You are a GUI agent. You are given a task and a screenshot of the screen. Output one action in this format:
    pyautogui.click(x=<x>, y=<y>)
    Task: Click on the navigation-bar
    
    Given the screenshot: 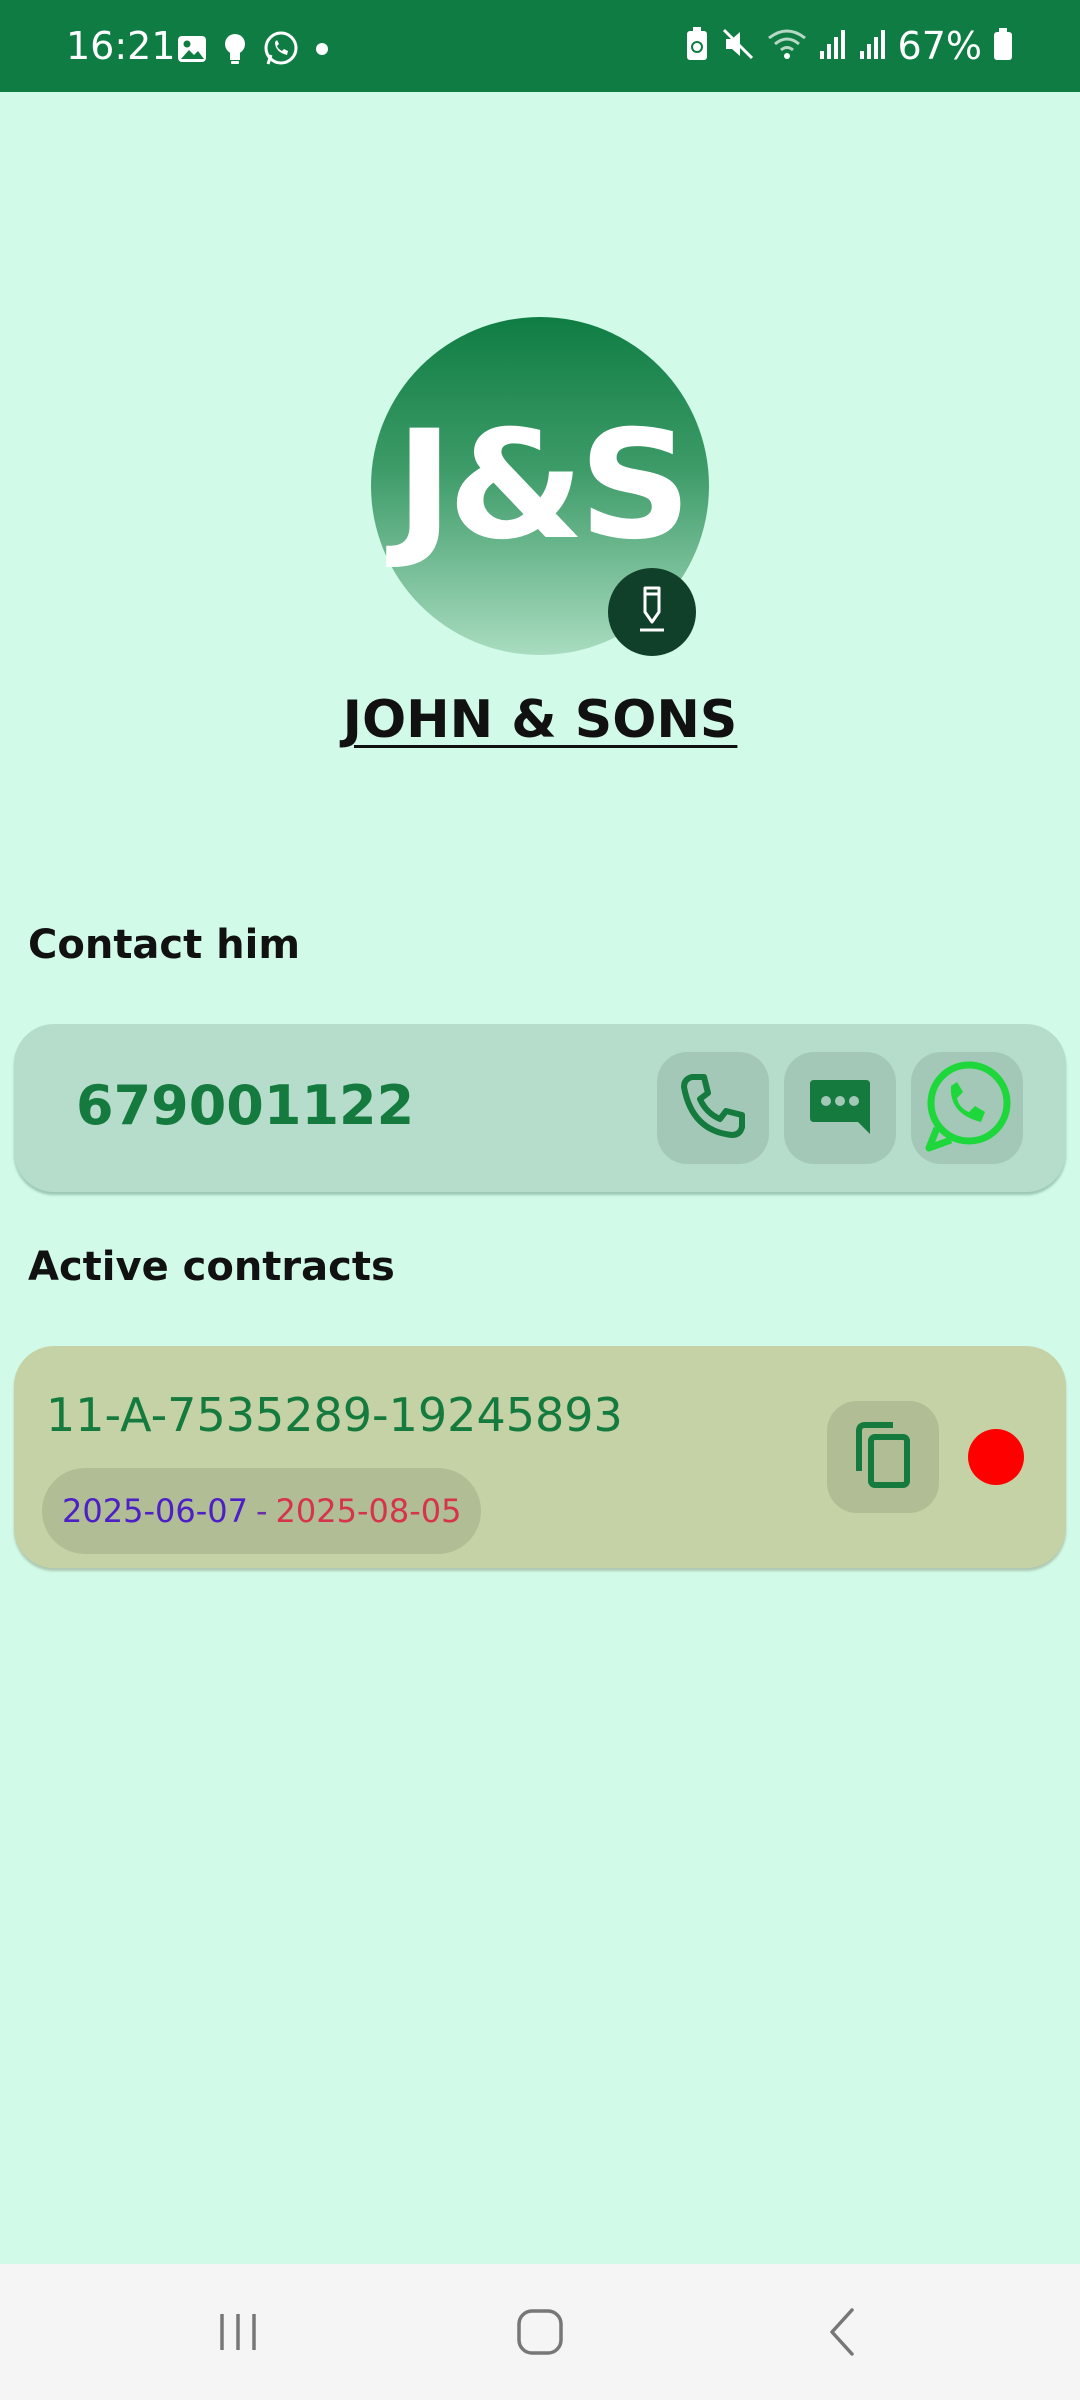 What is the action you would take?
    pyautogui.click(x=540, y=2332)
    